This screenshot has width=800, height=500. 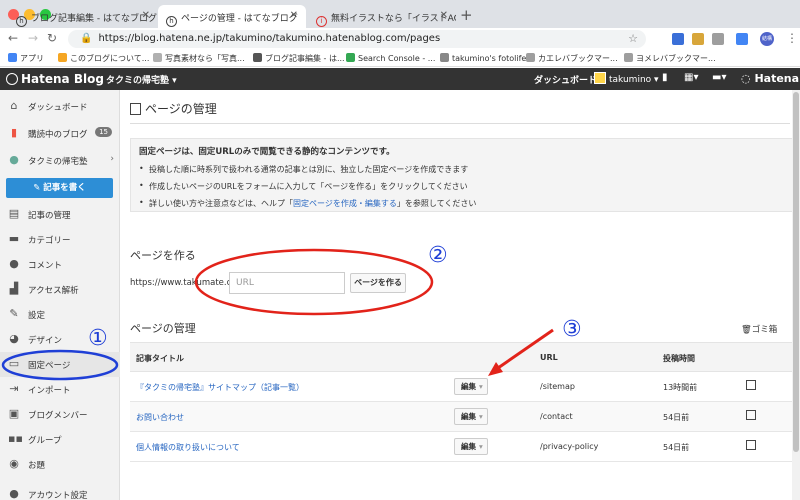 I want to click on chevron-right-icon: ›, so click(x=112, y=159).